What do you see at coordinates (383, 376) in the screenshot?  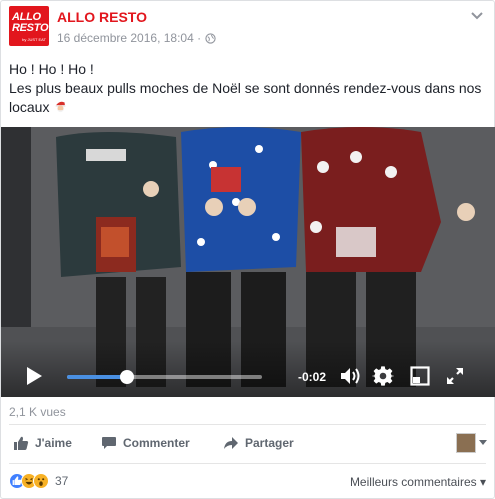 I see `settings-icon` at bounding box center [383, 376].